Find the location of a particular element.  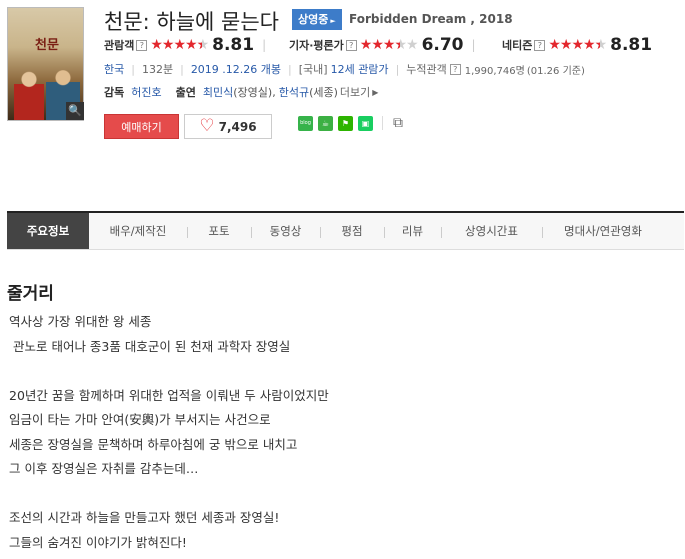

poster-tagline is located at coordinates (46, 21).